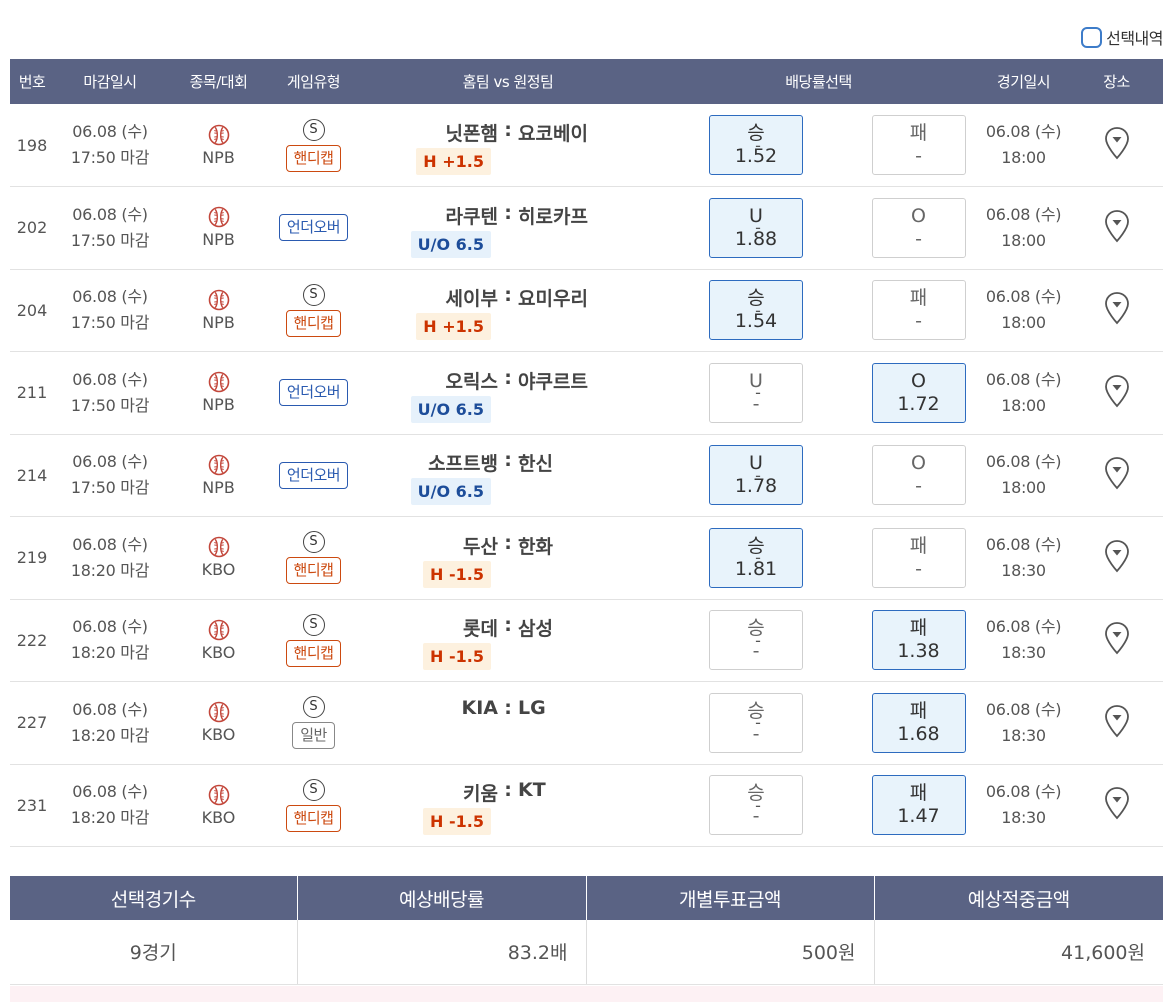  I want to click on odd2-cell: O -, so click(919, 475).